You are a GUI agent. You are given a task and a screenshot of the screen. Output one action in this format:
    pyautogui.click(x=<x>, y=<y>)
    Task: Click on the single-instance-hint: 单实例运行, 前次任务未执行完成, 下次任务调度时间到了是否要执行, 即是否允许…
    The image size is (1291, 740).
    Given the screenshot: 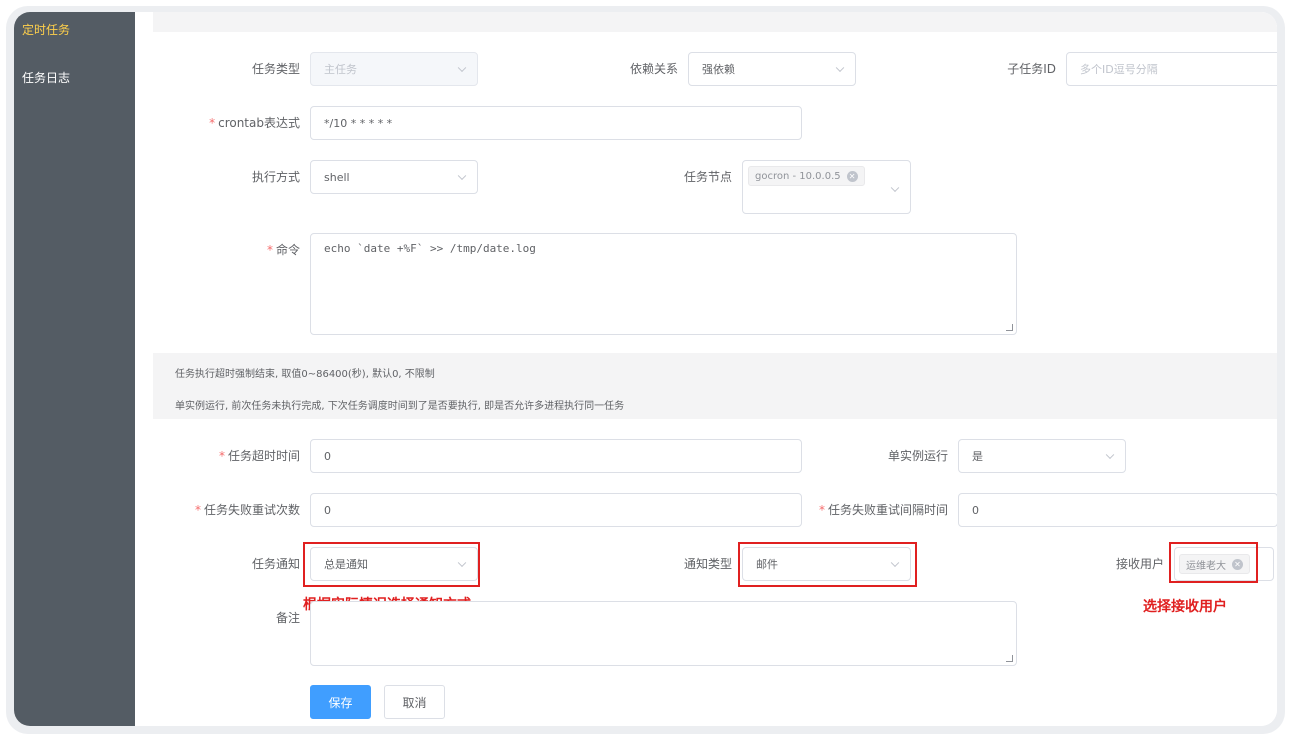 What is the action you would take?
    pyautogui.click(x=400, y=406)
    